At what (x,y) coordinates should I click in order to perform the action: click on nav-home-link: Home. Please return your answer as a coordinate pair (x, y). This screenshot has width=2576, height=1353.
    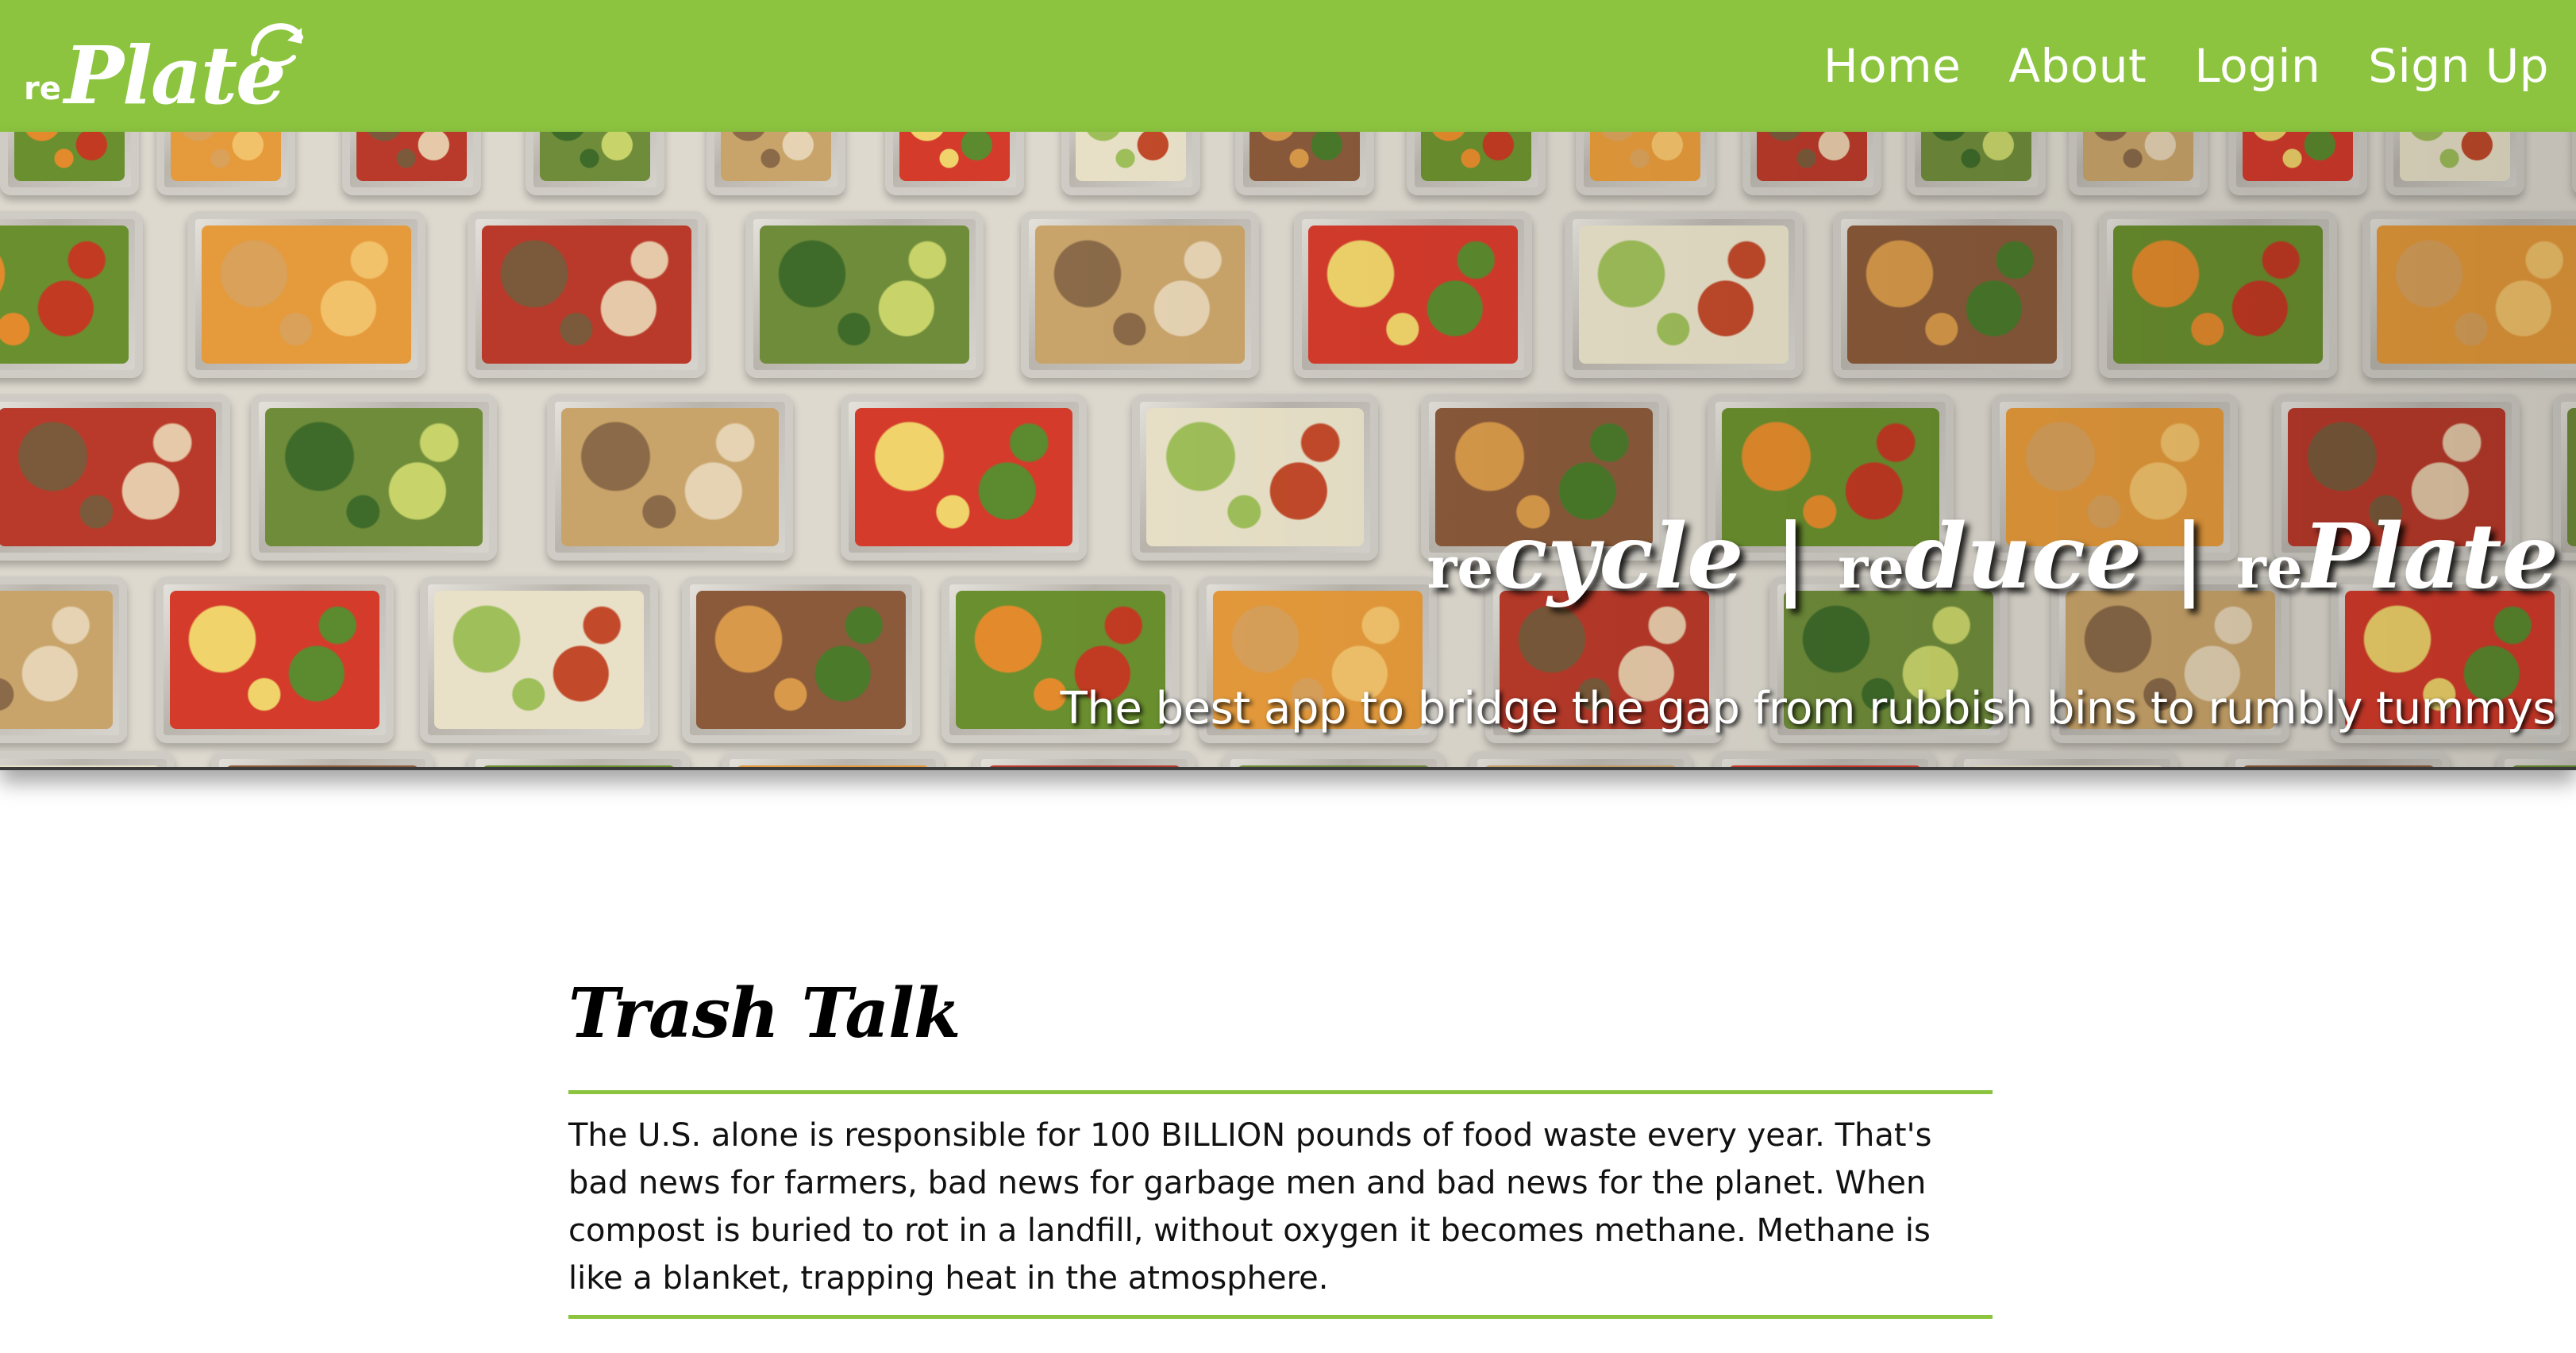
    Looking at the image, I should click on (1892, 66).